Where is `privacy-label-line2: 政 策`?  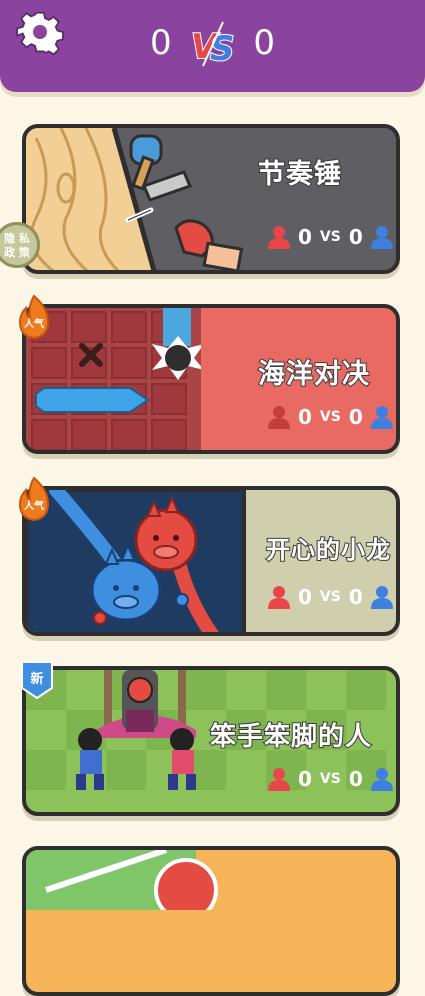
privacy-label-line2: 政 策 is located at coordinates (17, 252).